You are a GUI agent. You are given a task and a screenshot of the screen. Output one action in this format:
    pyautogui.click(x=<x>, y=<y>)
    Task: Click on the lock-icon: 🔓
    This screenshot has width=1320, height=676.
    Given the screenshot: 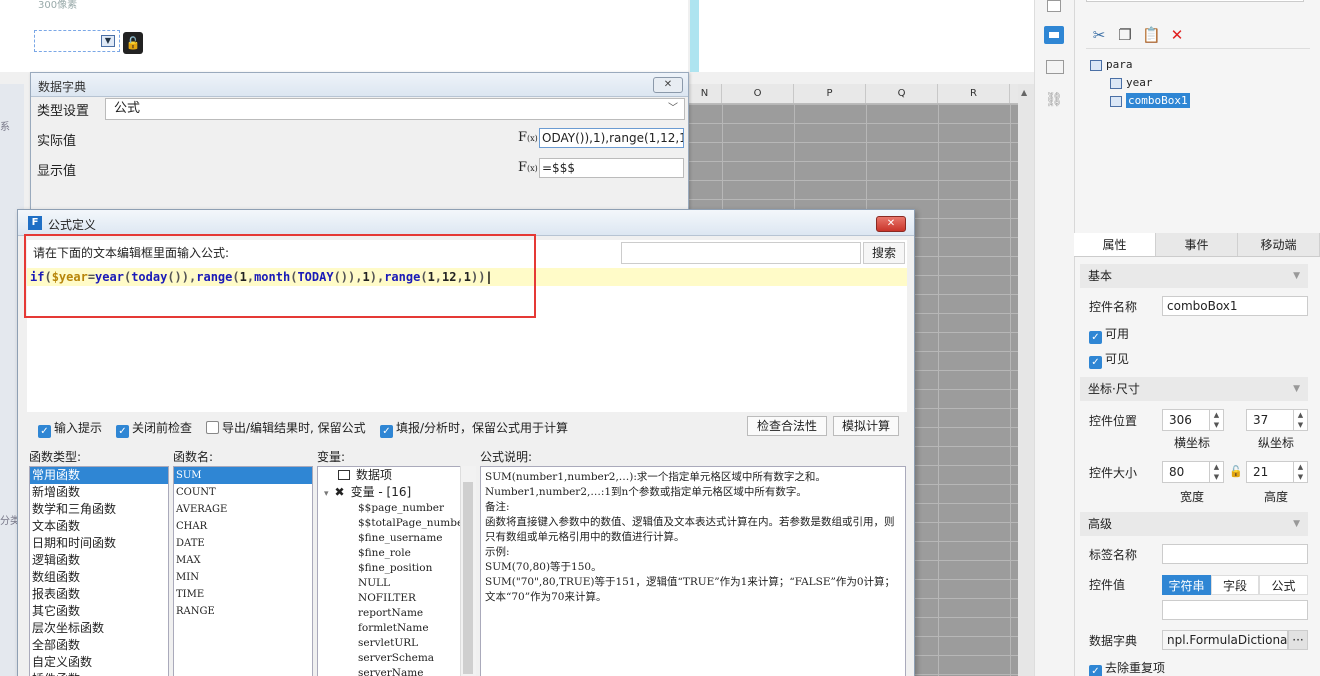 What is the action you would take?
    pyautogui.click(x=133, y=43)
    